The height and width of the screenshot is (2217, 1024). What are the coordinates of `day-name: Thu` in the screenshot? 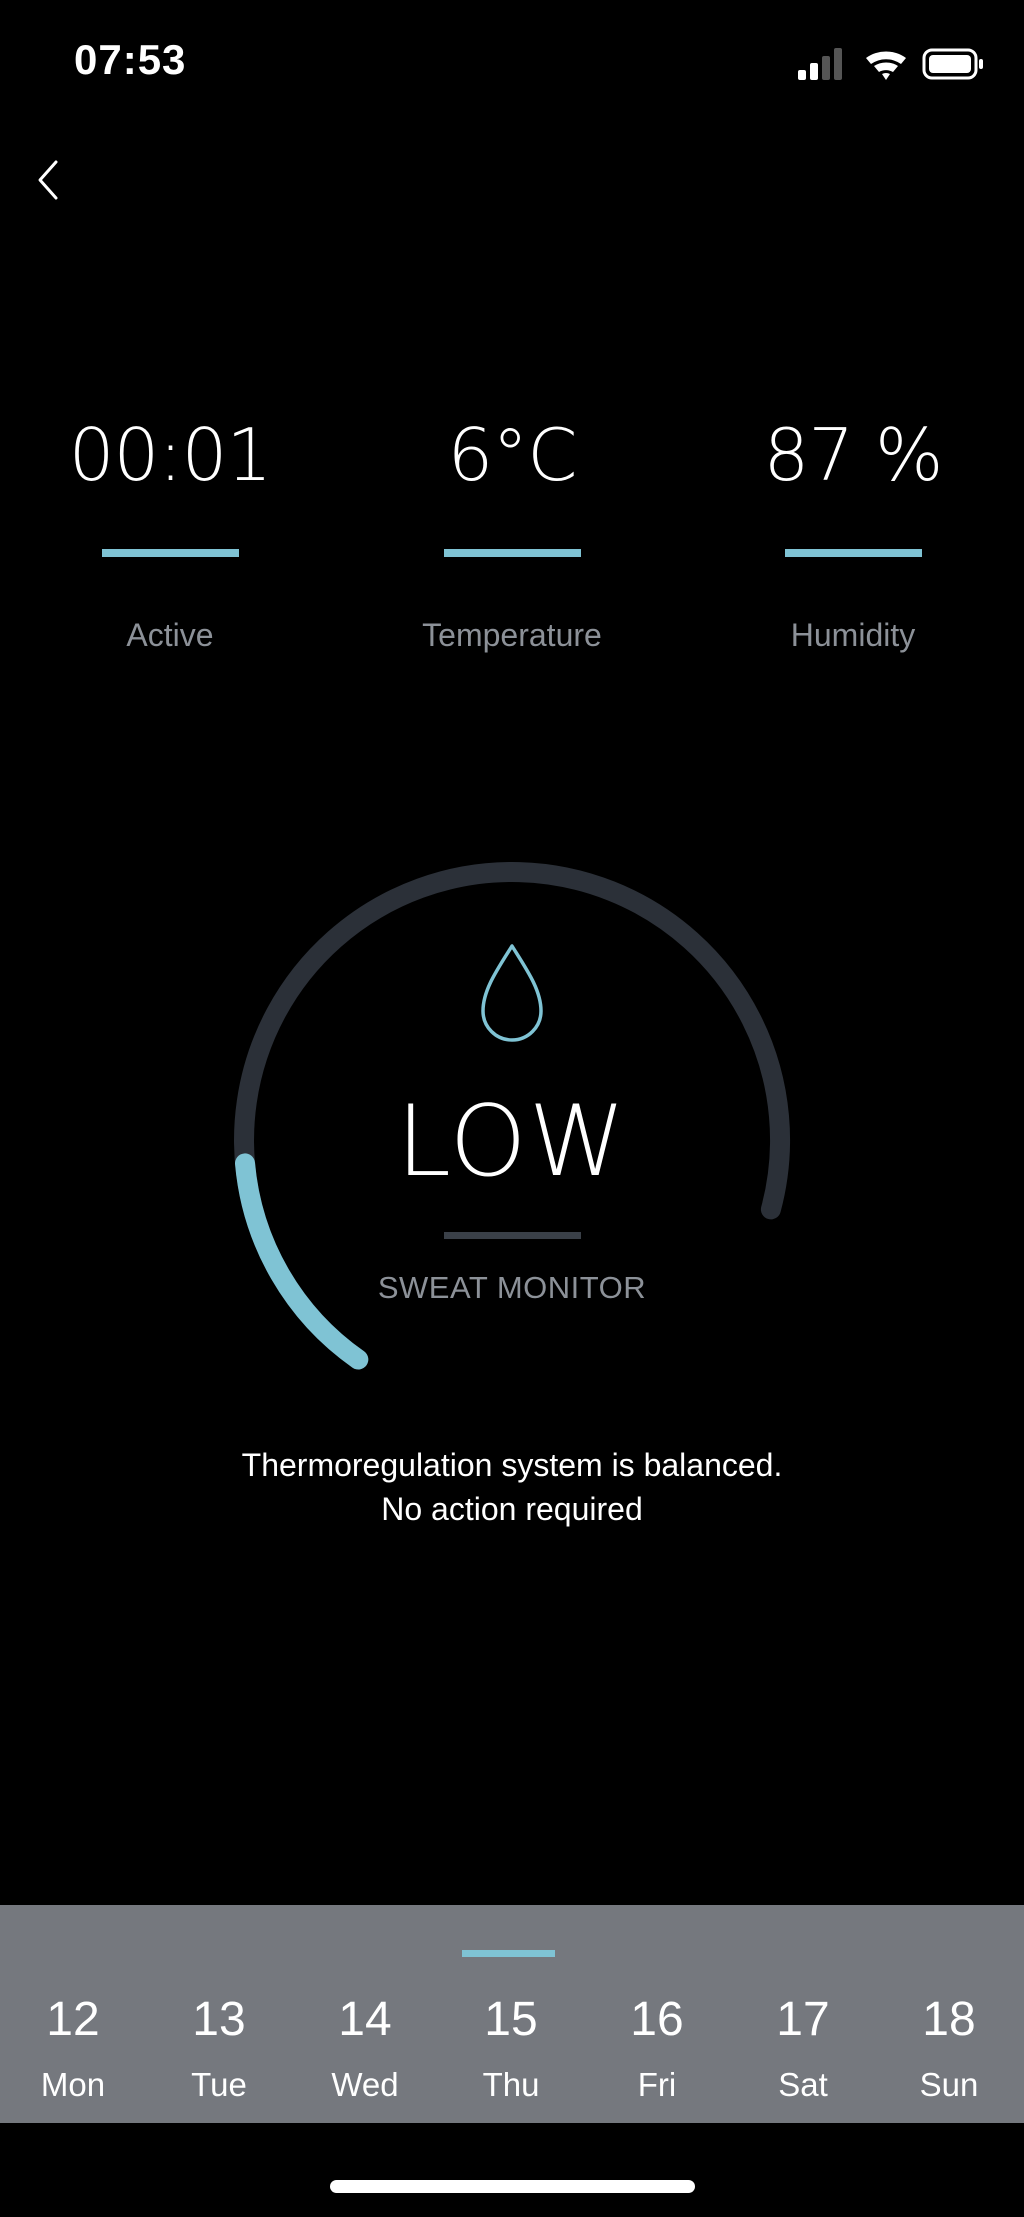 It's located at (511, 2084).